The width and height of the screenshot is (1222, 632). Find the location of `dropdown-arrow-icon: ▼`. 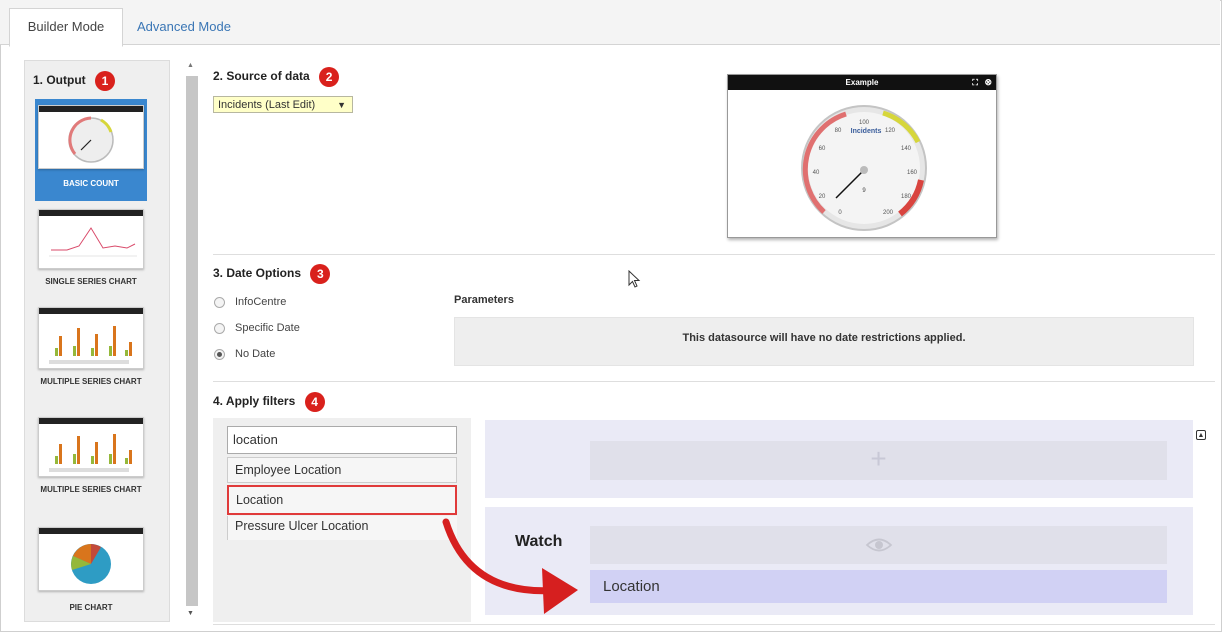

dropdown-arrow-icon: ▼ is located at coordinates (341, 105).